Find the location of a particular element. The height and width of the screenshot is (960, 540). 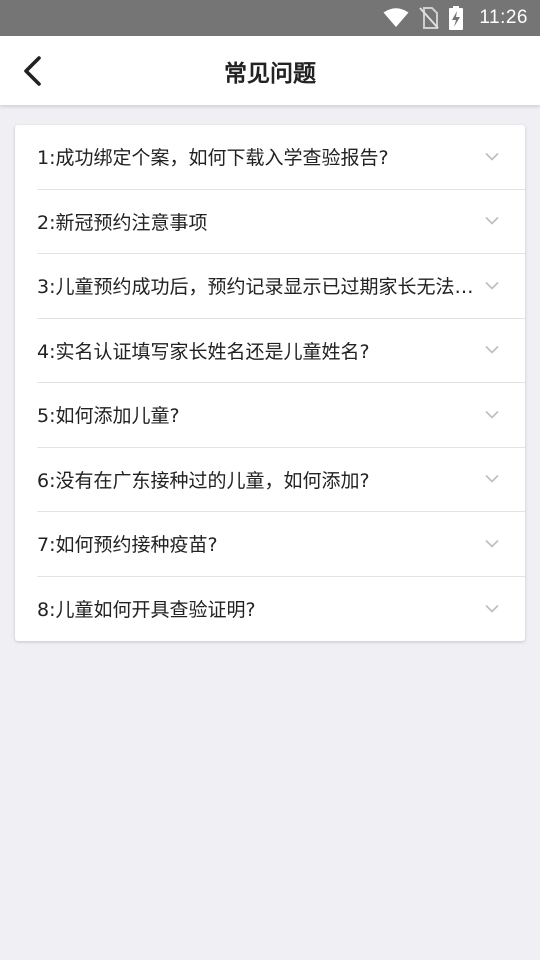

faq-question: 2:新冠预约注意事项 is located at coordinates (122, 222).